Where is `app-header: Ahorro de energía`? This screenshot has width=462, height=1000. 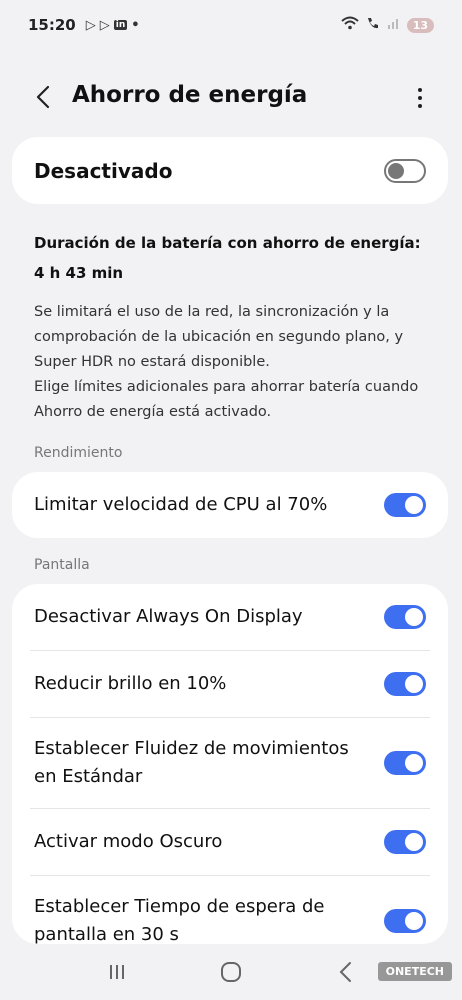 app-header: Ahorro de energía is located at coordinates (231, 98).